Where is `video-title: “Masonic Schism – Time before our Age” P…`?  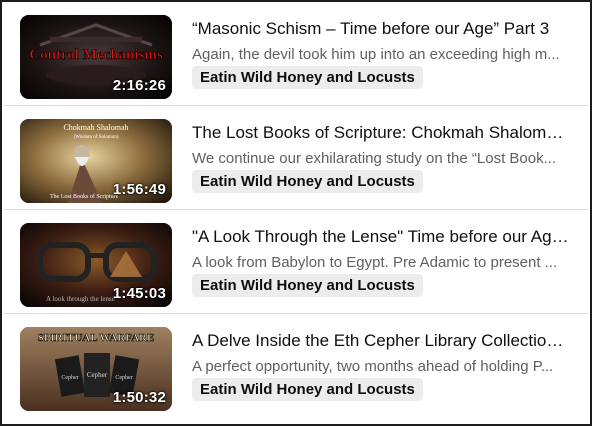
video-title: “Masonic Schism – Time before our Age” P… is located at coordinates (381, 29).